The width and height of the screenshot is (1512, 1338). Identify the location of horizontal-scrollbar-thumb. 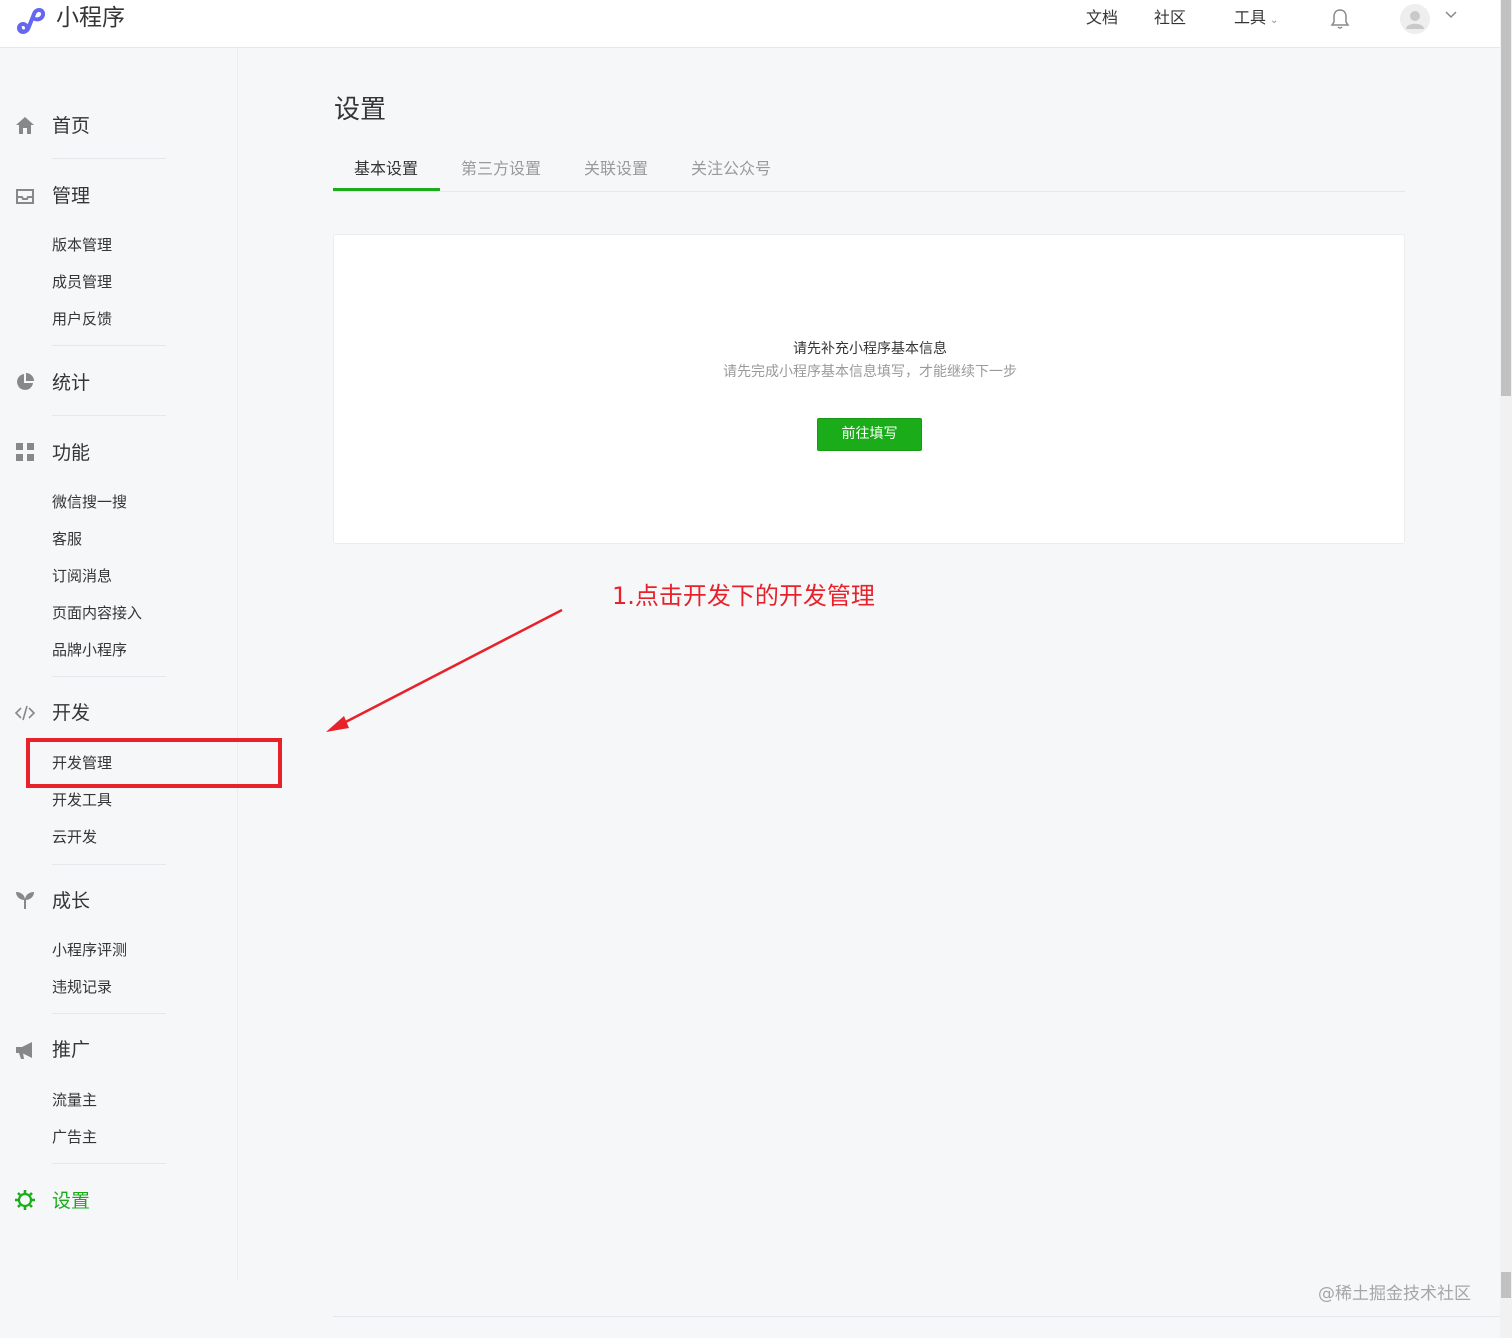
(1506, 1285).